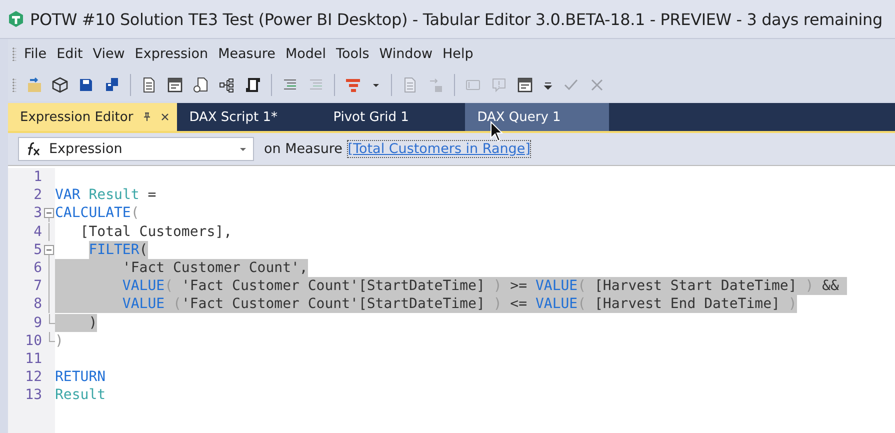 The image size is (895, 433). What do you see at coordinates (149, 85) in the screenshot?
I see `document-icon` at bounding box center [149, 85].